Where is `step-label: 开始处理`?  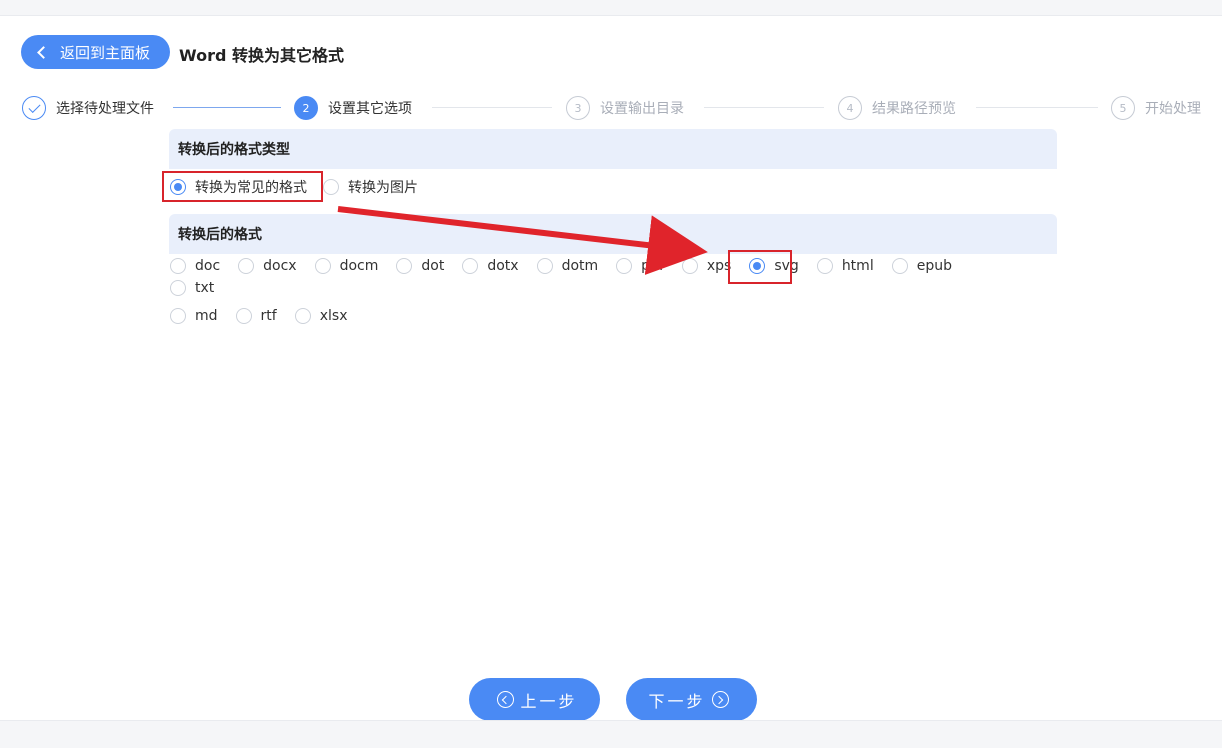
step-label: 开始处理 is located at coordinates (1173, 109).